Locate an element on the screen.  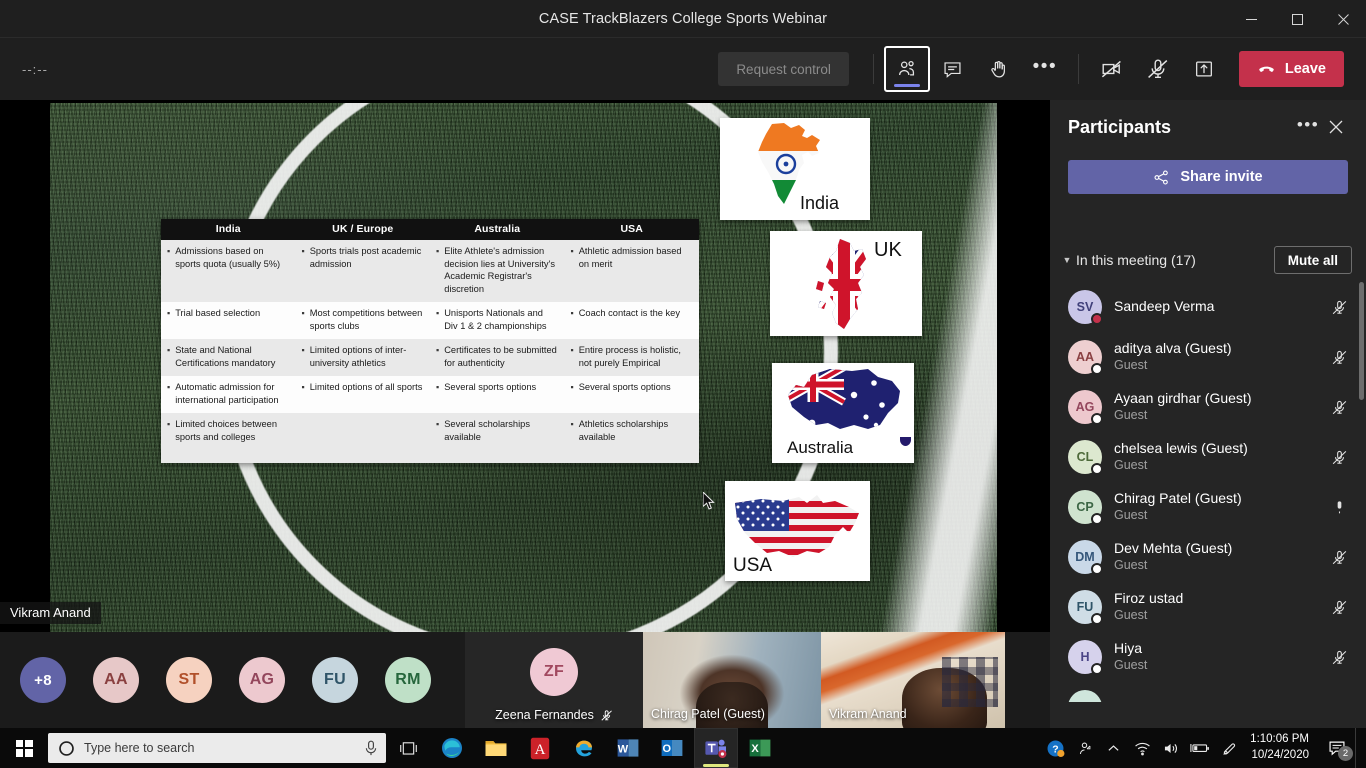
people-tray-icon is located at coordinates (1084, 748).